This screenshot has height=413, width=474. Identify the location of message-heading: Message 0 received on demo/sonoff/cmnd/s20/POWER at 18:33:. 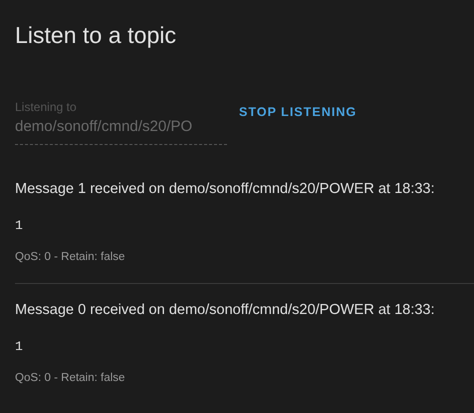
(225, 310).